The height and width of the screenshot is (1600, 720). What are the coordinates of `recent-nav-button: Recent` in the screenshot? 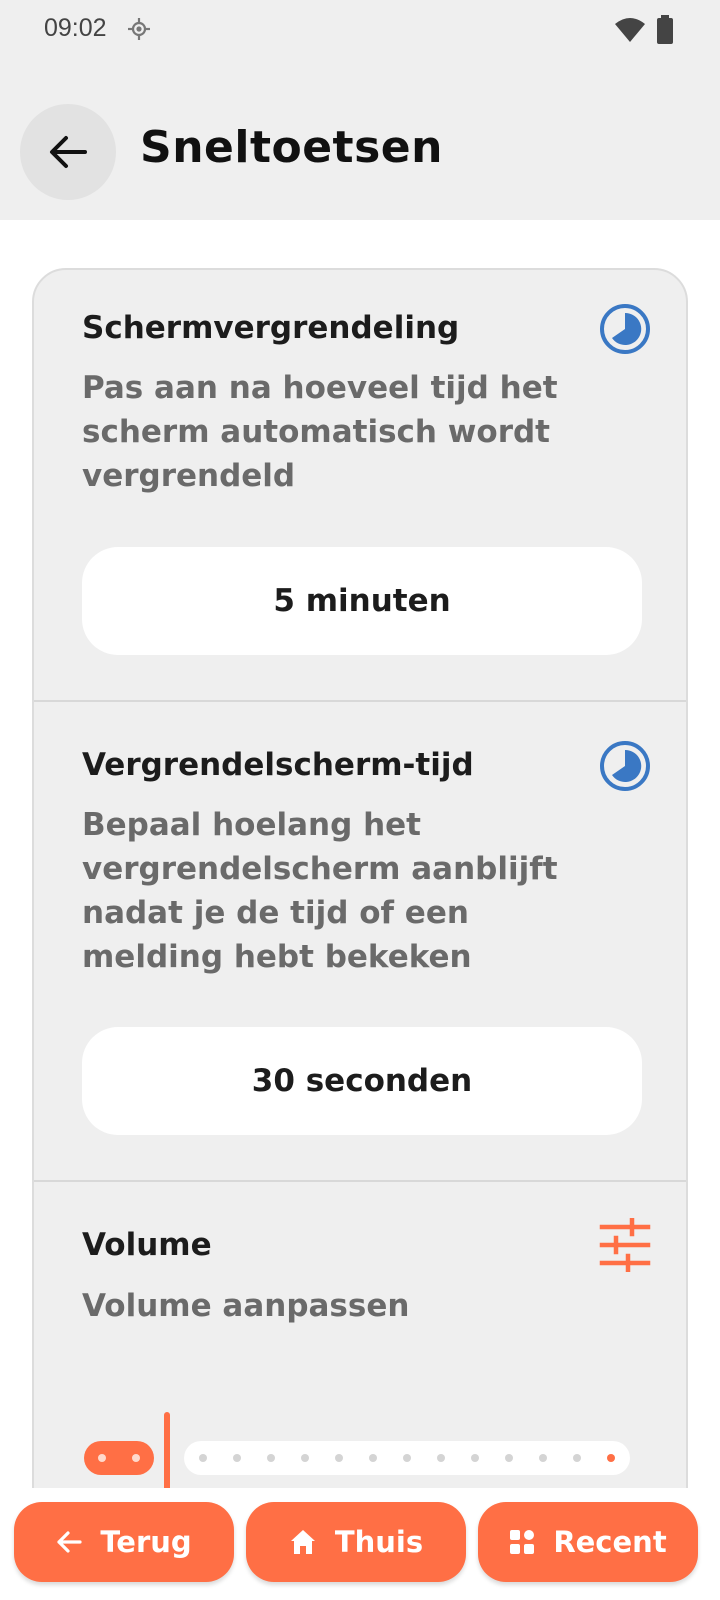 It's located at (588, 1542).